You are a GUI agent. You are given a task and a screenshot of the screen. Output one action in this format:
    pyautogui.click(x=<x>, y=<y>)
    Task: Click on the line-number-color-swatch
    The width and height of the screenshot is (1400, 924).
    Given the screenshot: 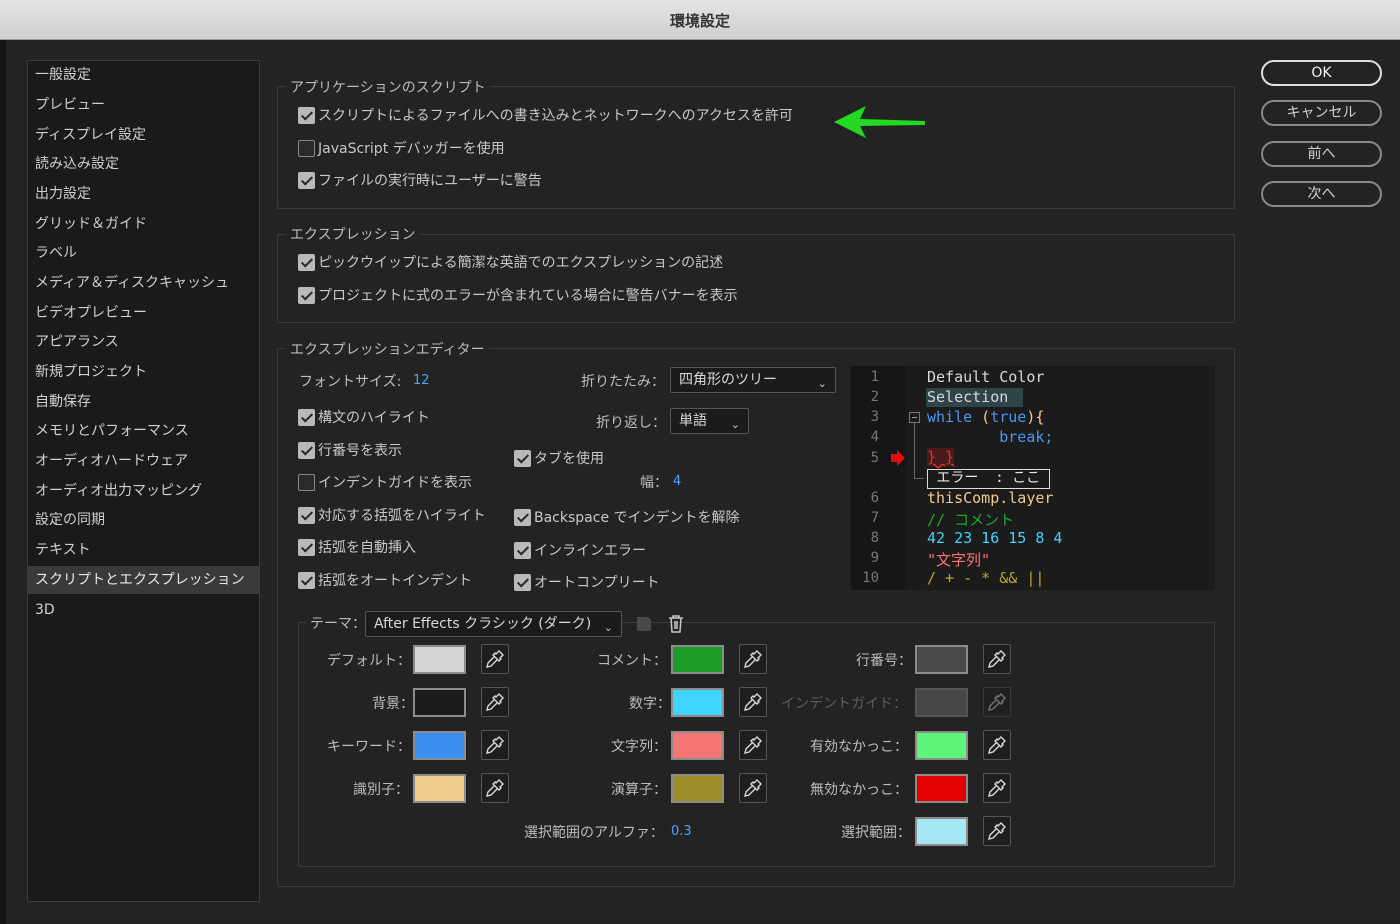 What is the action you would take?
    pyautogui.click(x=941, y=659)
    